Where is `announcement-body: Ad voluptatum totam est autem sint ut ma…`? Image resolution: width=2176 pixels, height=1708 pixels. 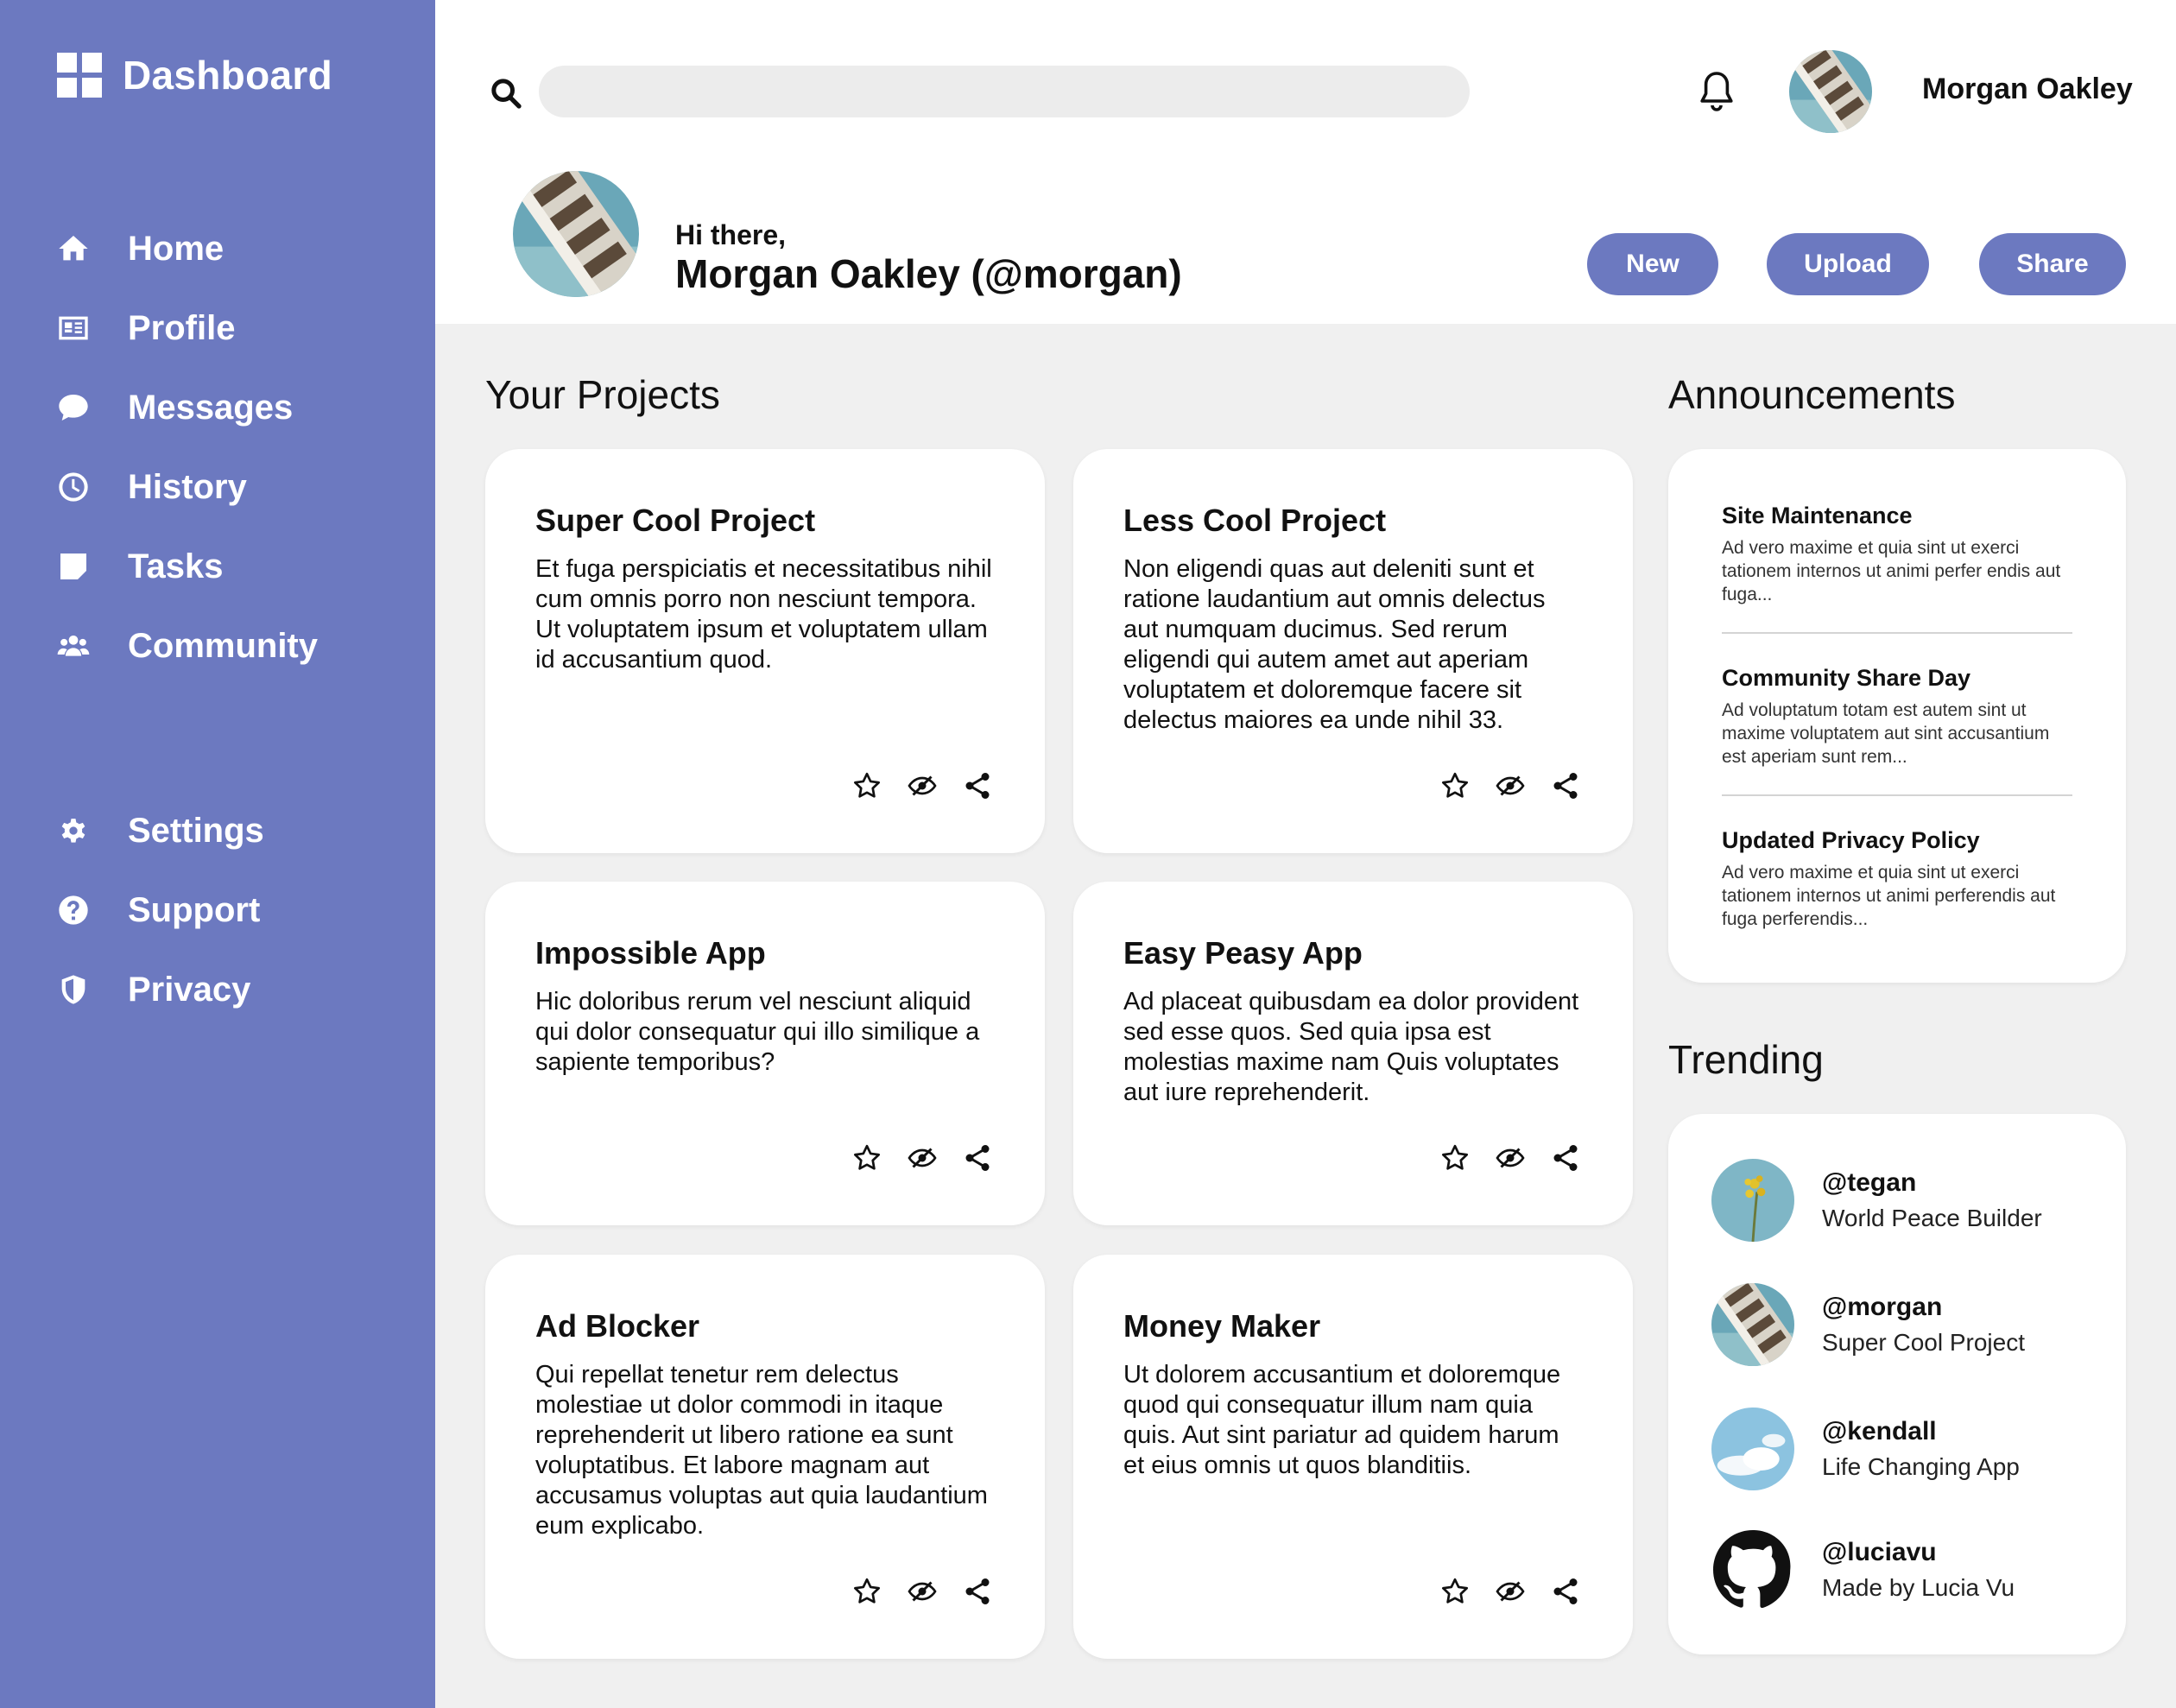 announcement-body: Ad voluptatum totam est autem sint ut ma… is located at coordinates (1886, 733).